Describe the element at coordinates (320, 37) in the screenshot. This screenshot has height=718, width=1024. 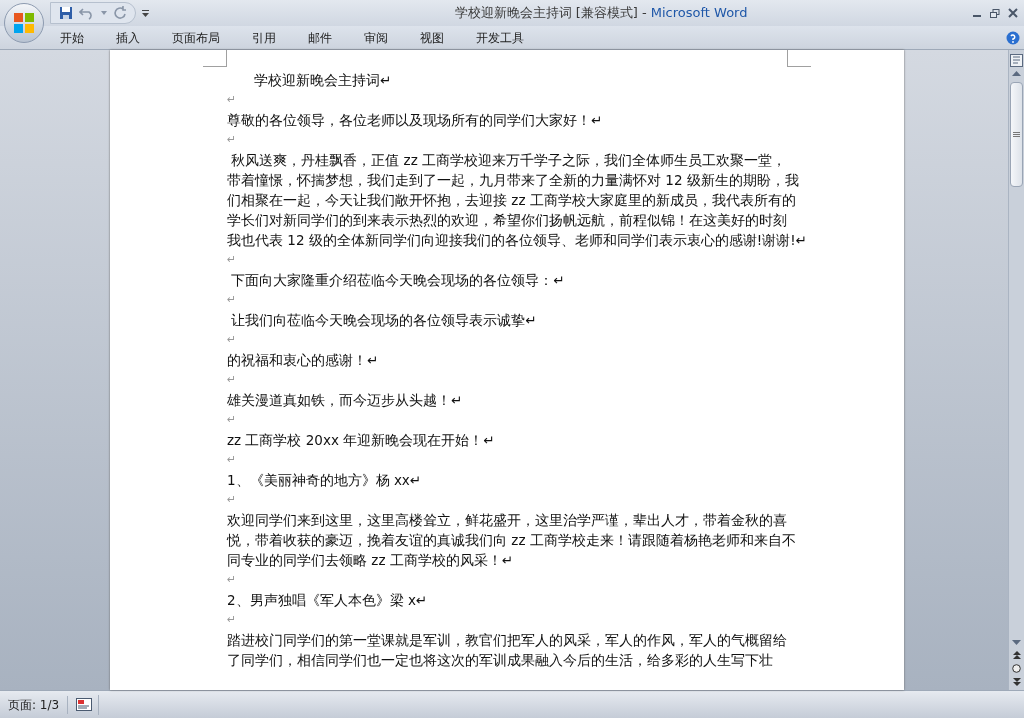
I see `ribbon-tab: 邮件` at that location.